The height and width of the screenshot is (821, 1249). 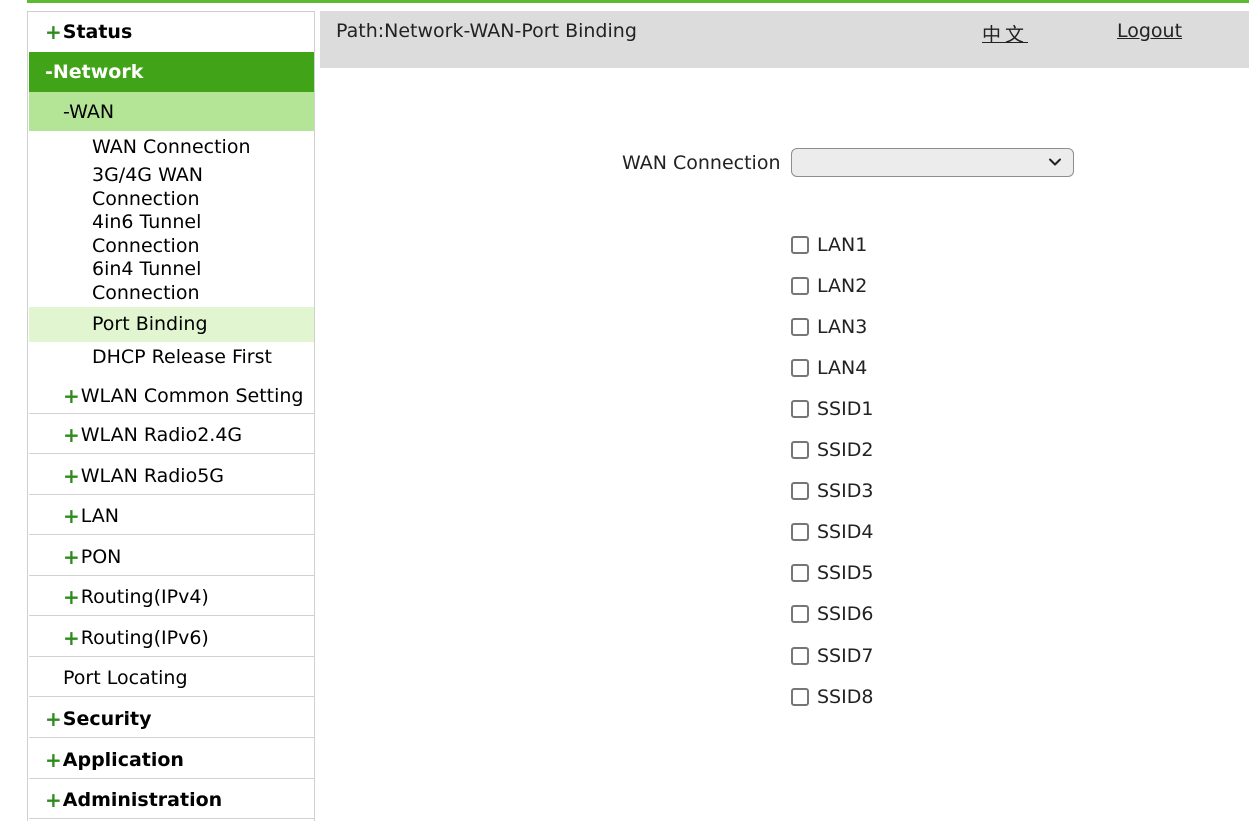 I want to click on sidebar-item-wlan-radio-24g: + WLAN Radio2.4G, so click(x=171, y=435).